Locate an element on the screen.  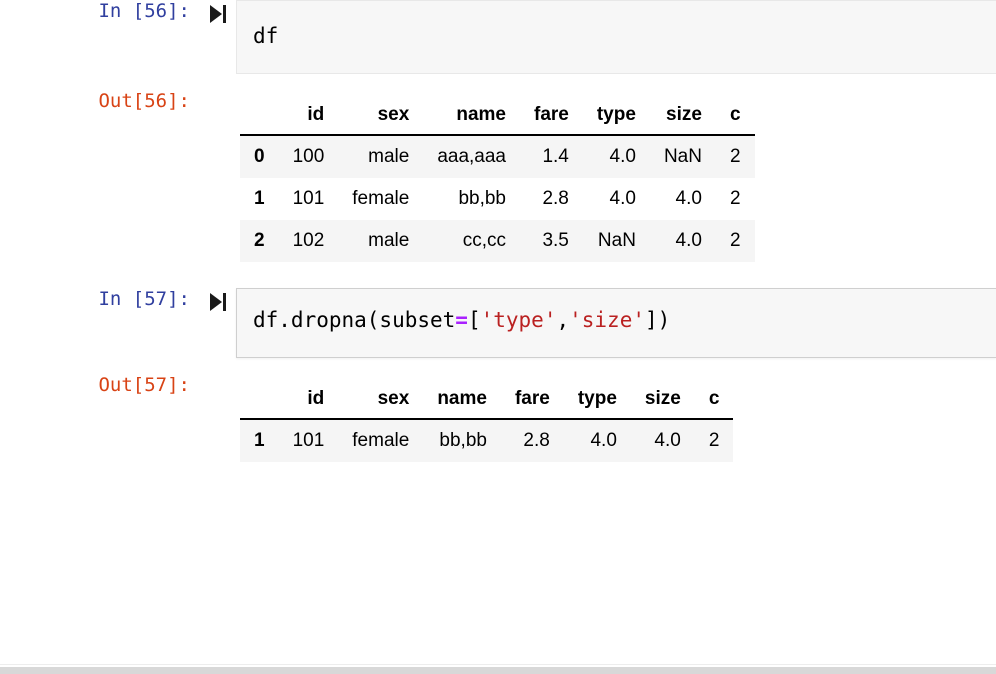
code-token-call: df.dropna(subset is located at coordinates (354, 320).